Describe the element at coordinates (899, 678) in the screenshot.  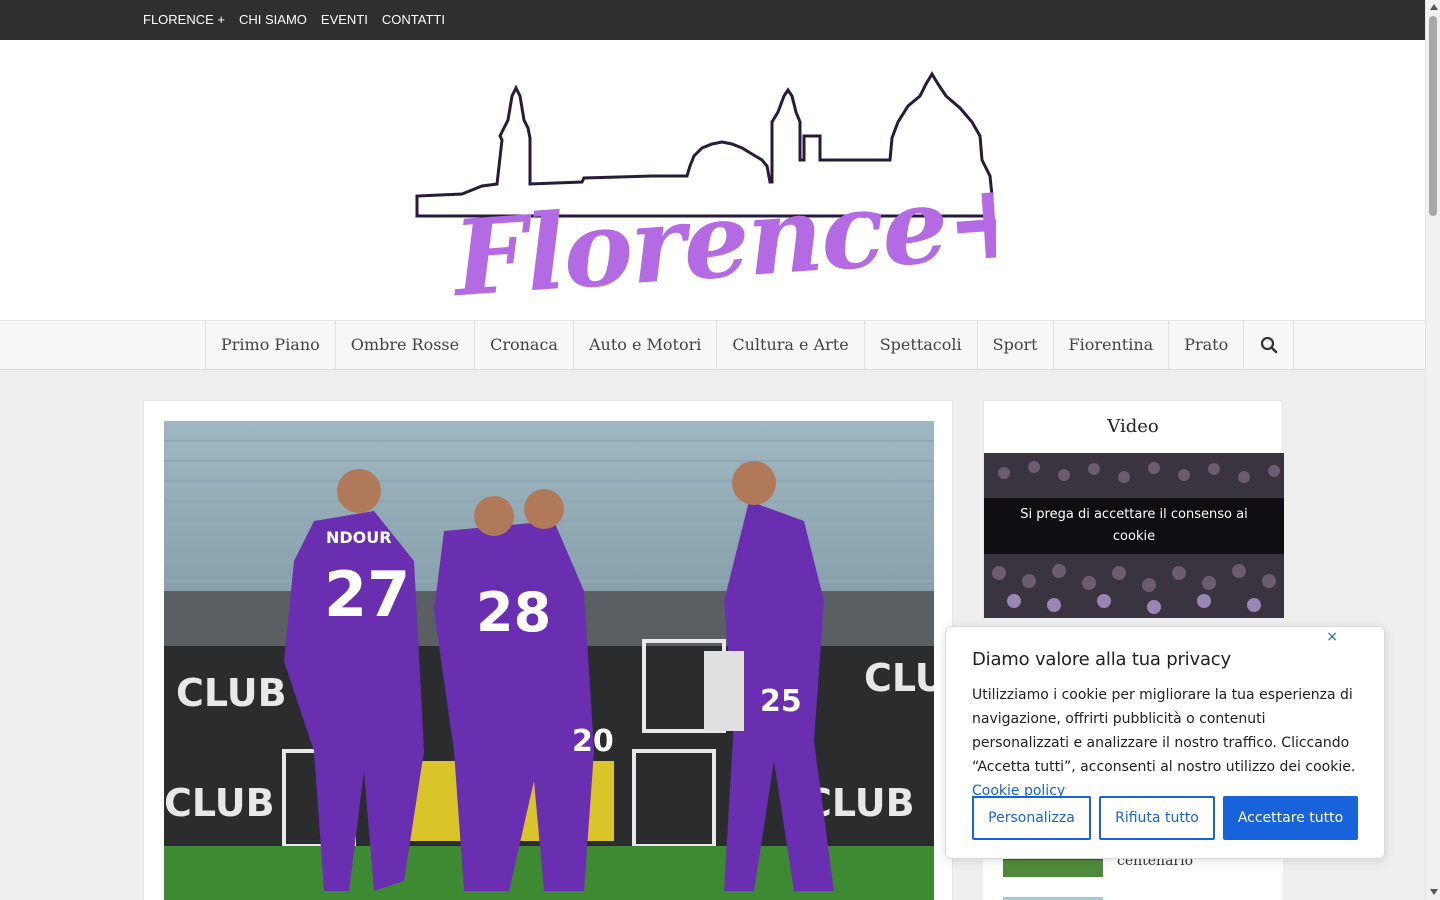
I see `banner-club-2: CLUB` at that location.